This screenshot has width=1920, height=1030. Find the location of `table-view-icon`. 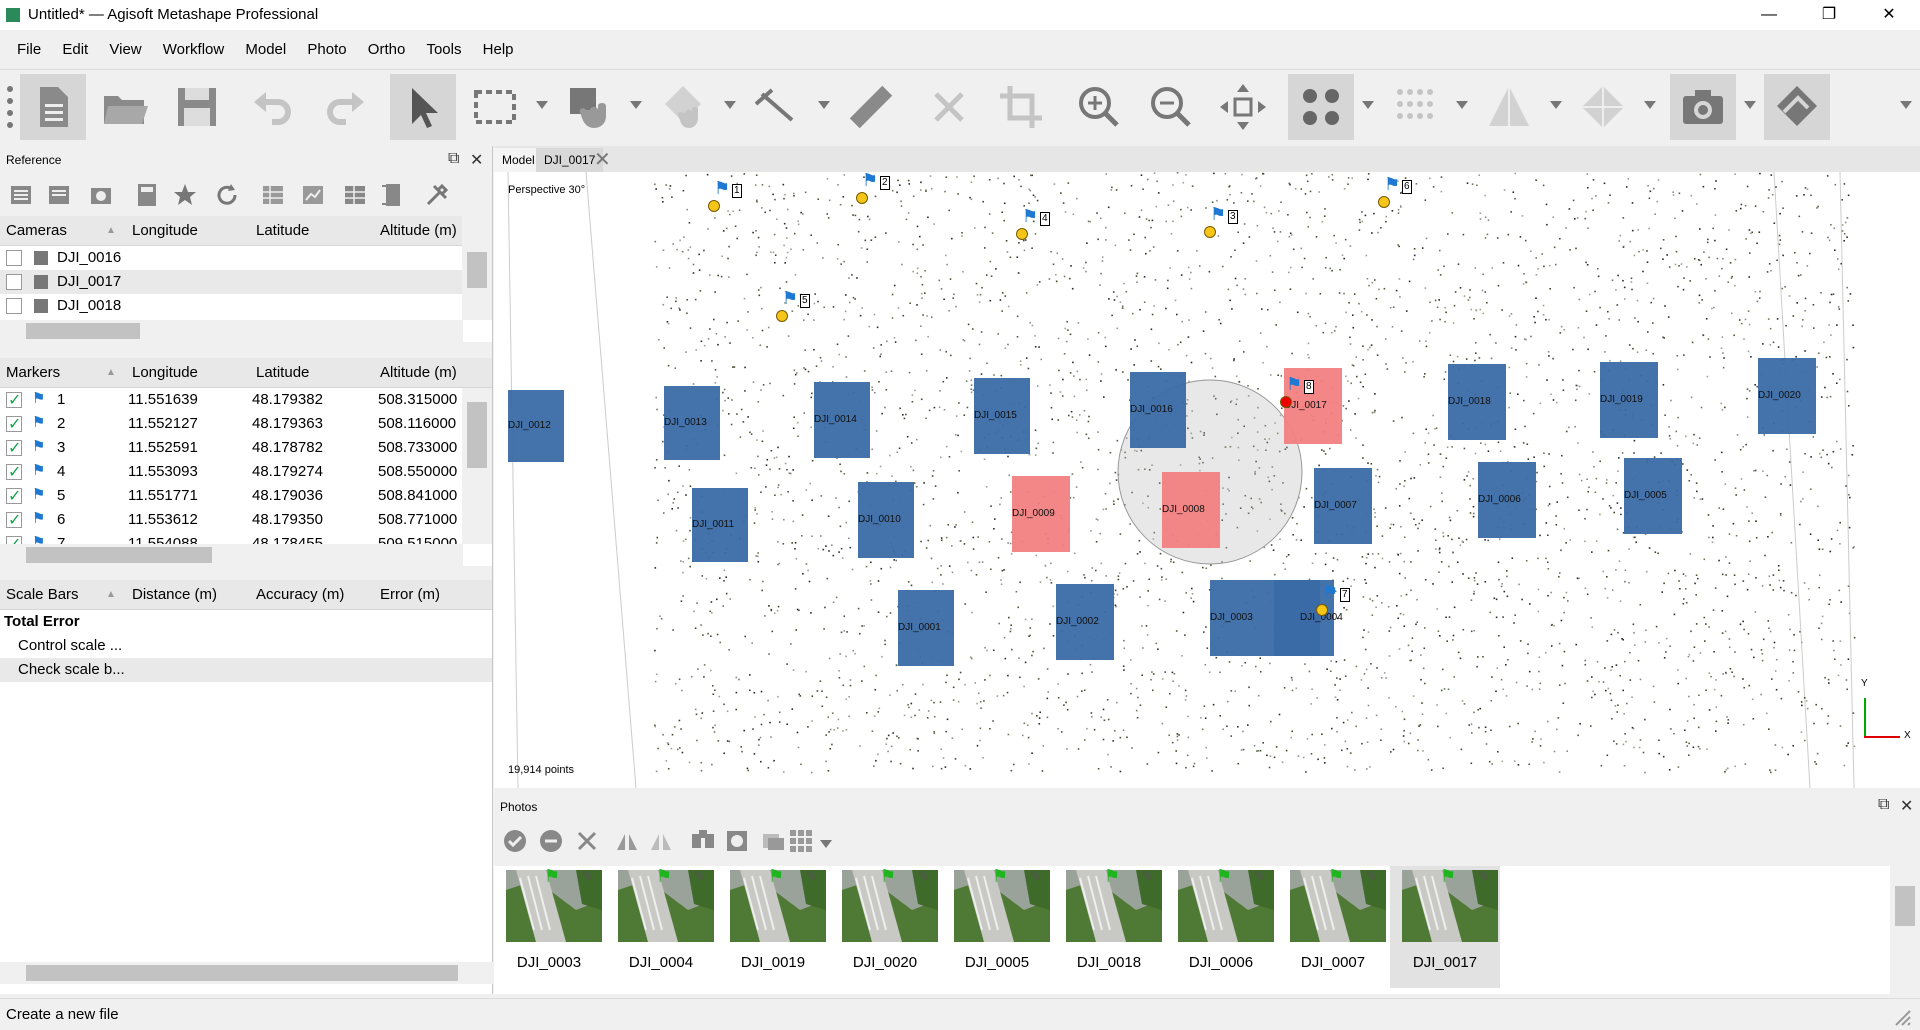

table-view-icon is located at coordinates (273, 195).